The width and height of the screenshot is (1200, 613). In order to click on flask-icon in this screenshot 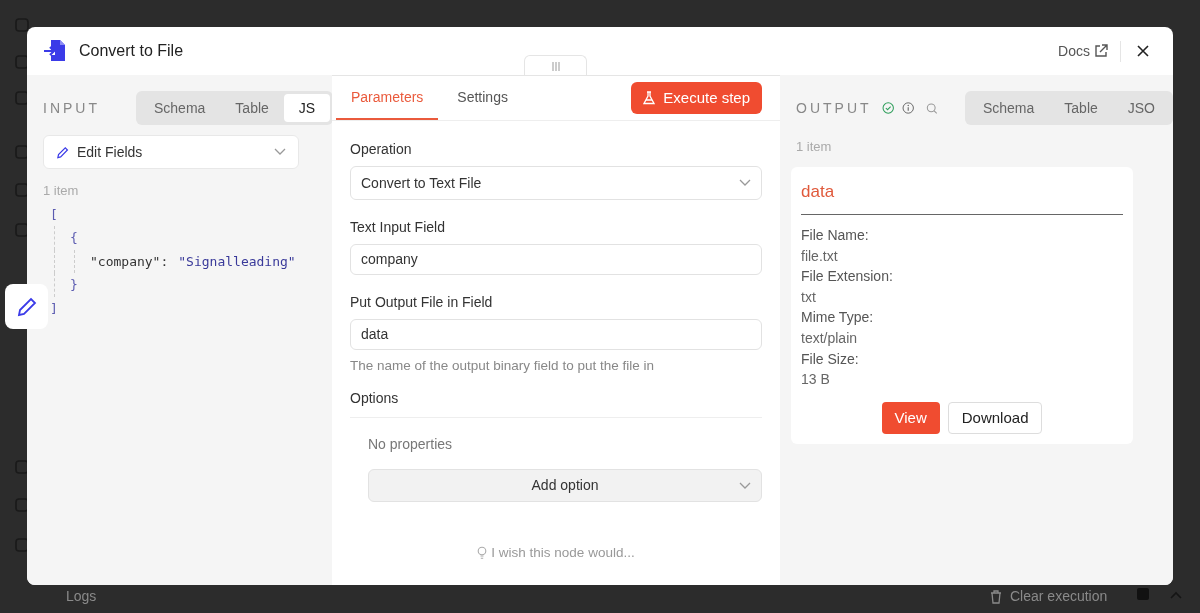, I will do `click(649, 98)`.